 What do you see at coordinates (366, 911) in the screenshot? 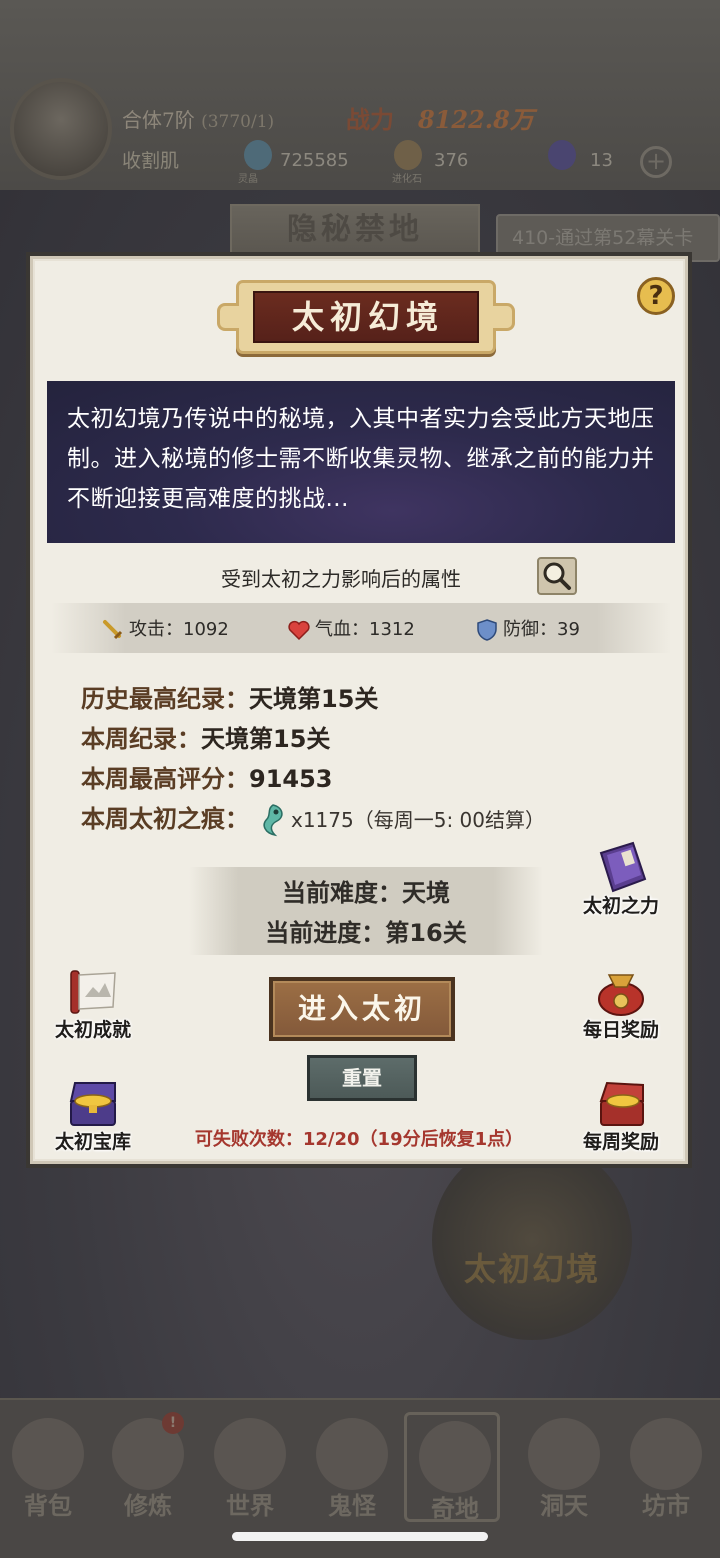
I see `difficulty-panel: 当前难度：天境 当前进度：第16关` at bounding box center [366, 911].